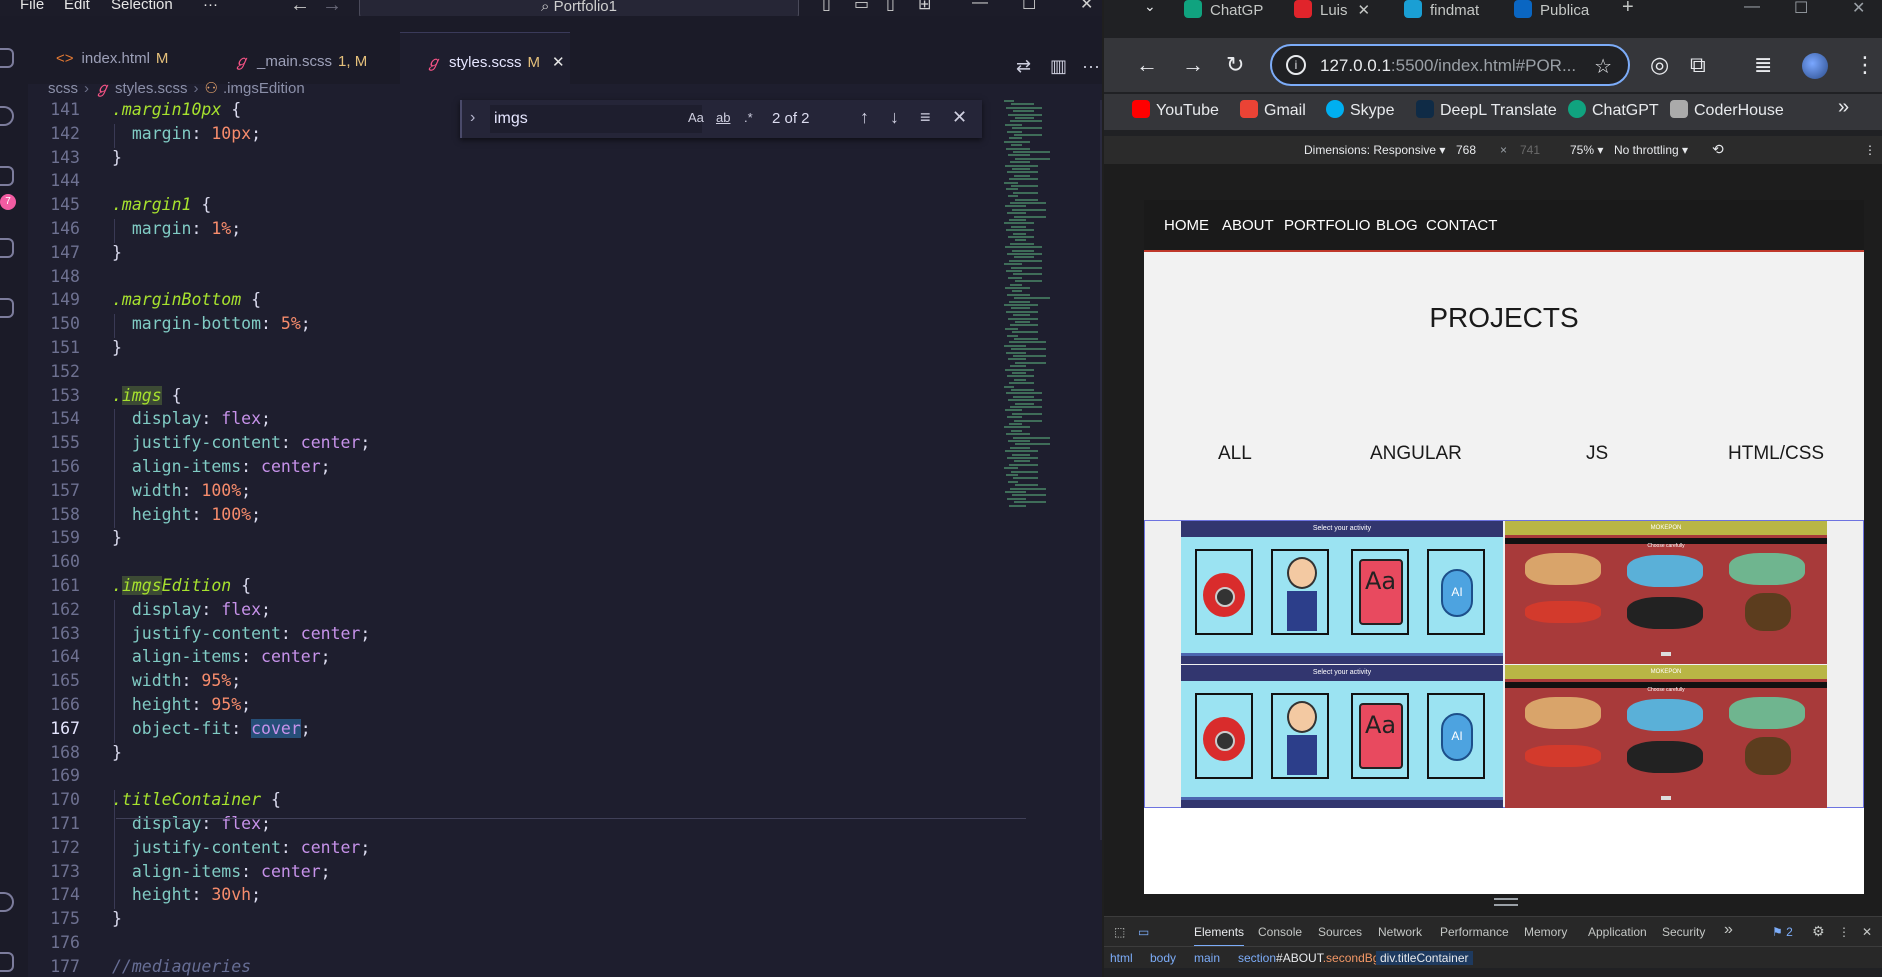 Image resolution: width=1882 pixels, height=977 pixels. I want to click on code-line: 144, so click(518, 183).